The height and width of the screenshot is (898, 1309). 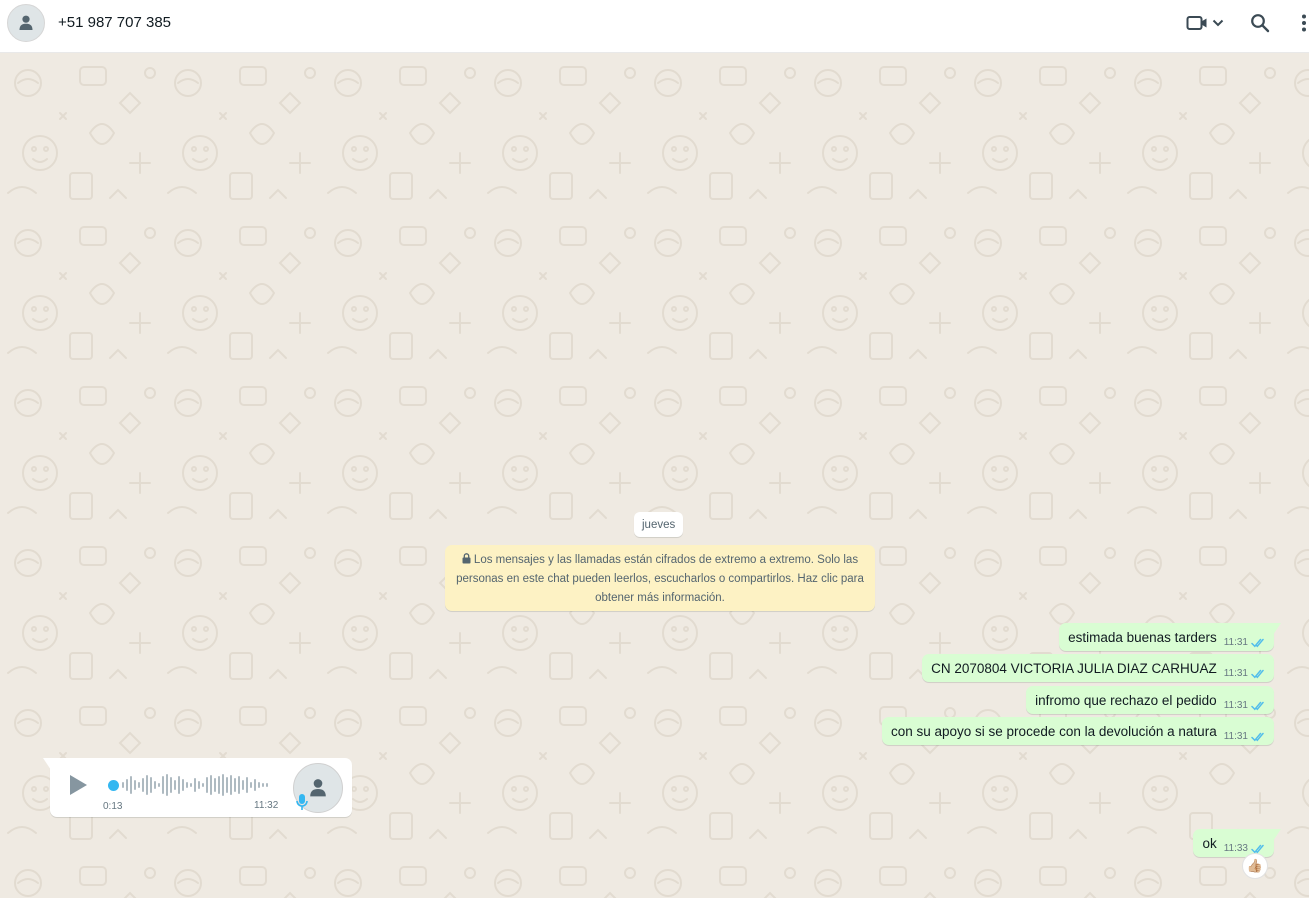 What do you see at coordinates (113, 806) in the screenshot?
I see `voice-duration: 0:13` at bounding box center [113, 806].